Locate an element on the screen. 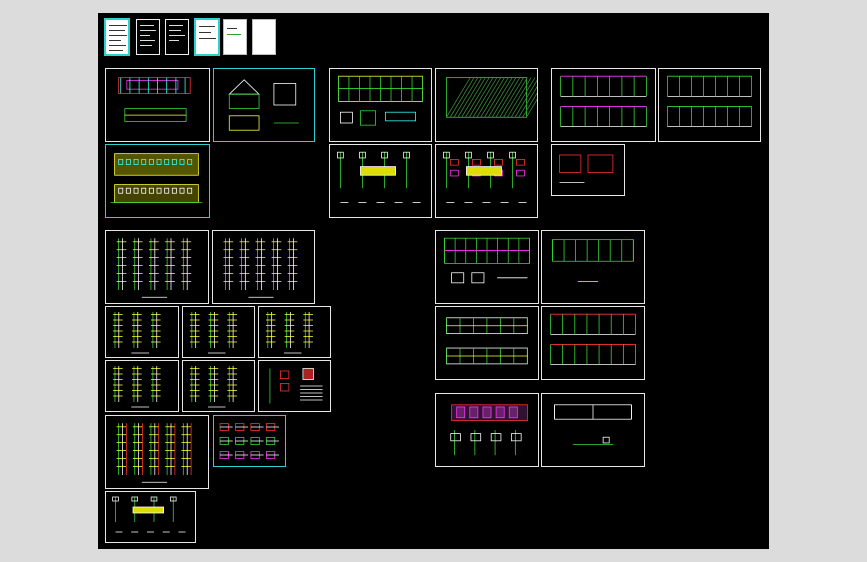 This screenshot has width=867, height=562. struct-grid-plan-sheet is located at coordinates (380, 105).